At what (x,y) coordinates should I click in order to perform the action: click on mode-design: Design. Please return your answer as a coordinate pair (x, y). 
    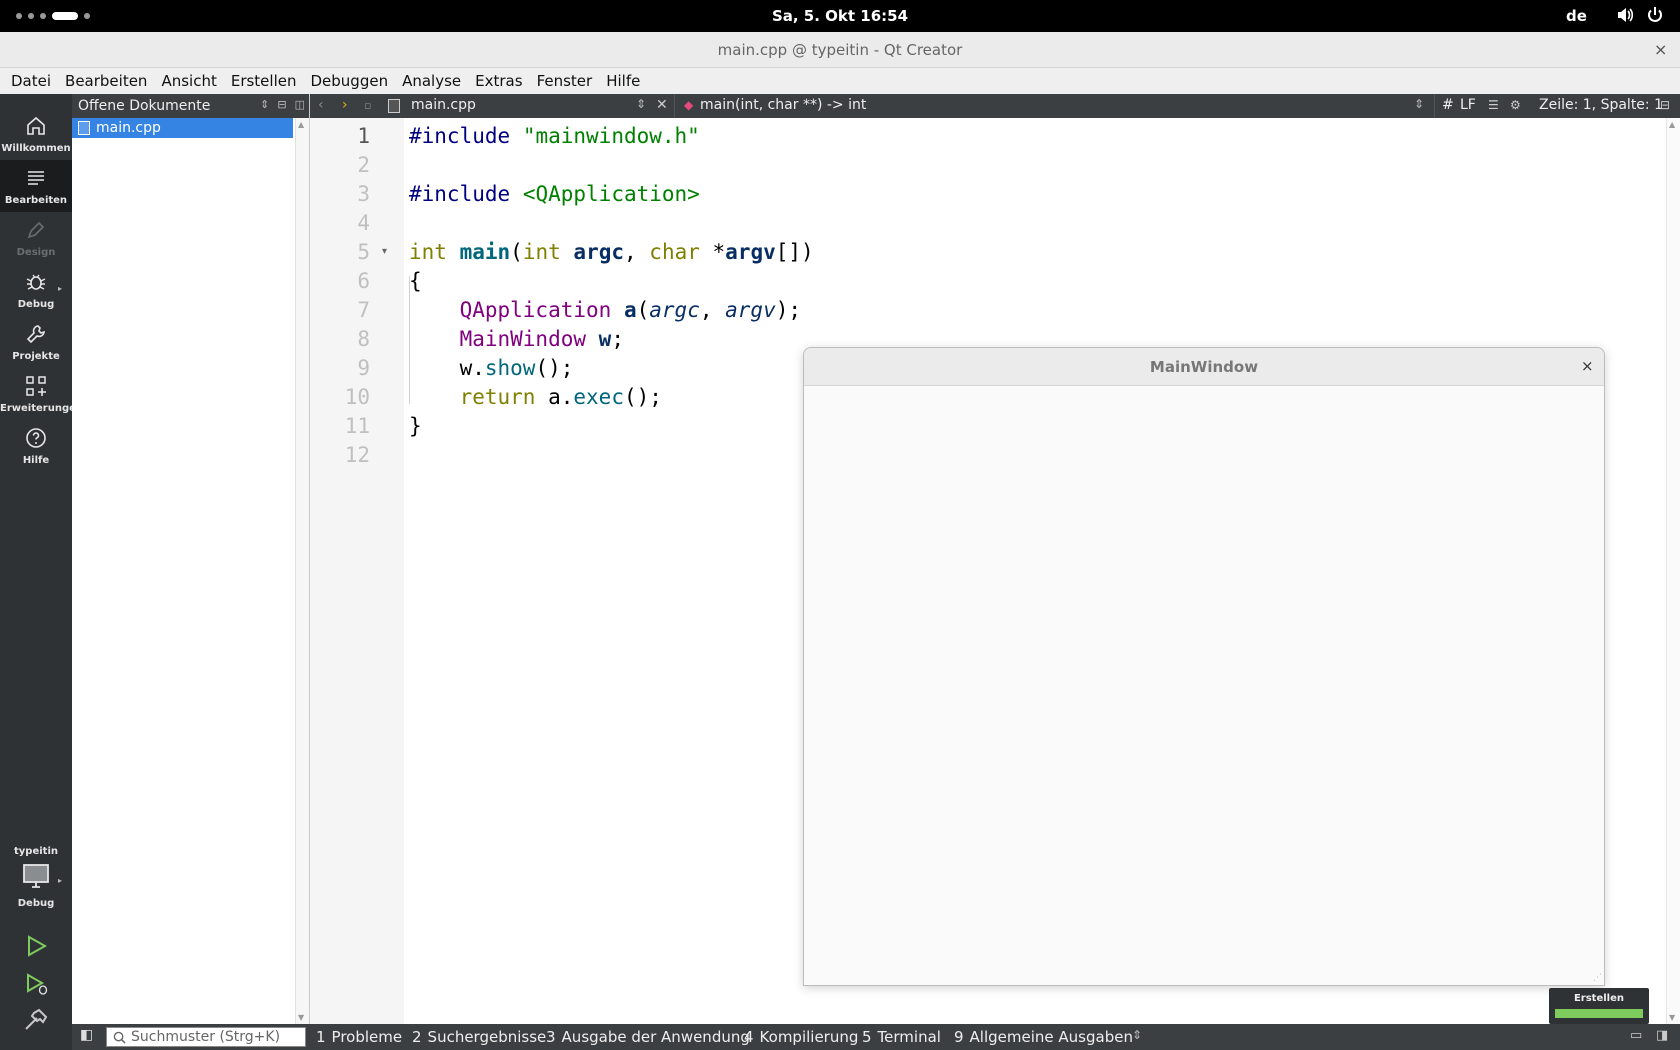
    Looking at the image, I should click on (36, 238).